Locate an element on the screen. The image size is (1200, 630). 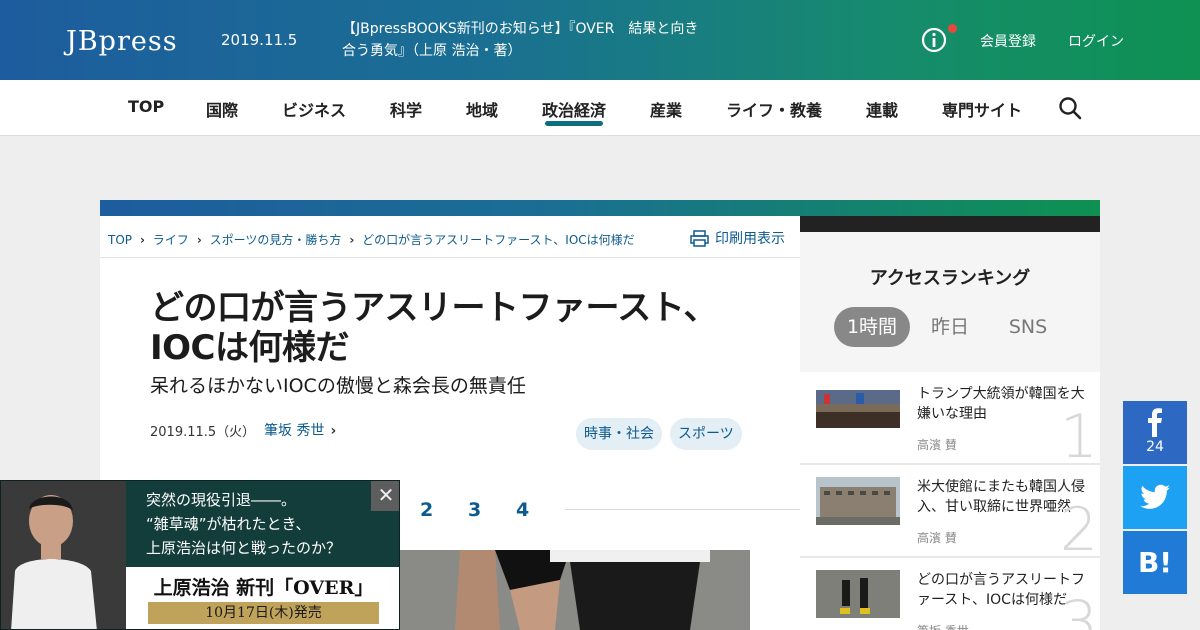
facebook-share-button: 24 is located at coordinates (1155, 432).